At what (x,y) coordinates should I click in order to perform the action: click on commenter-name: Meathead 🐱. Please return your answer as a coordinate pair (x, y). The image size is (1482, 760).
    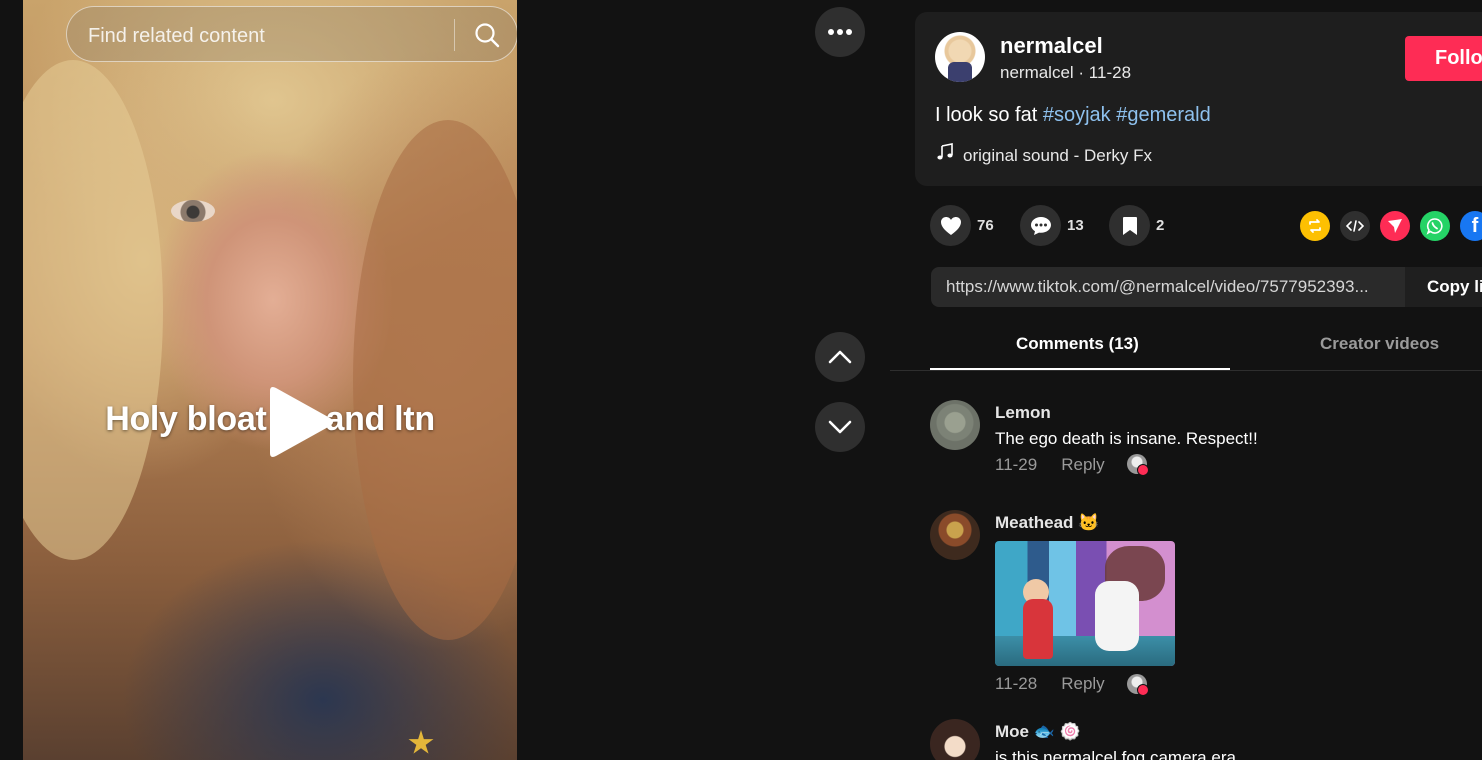
    Looking at the image, I should click on (1047, 523).